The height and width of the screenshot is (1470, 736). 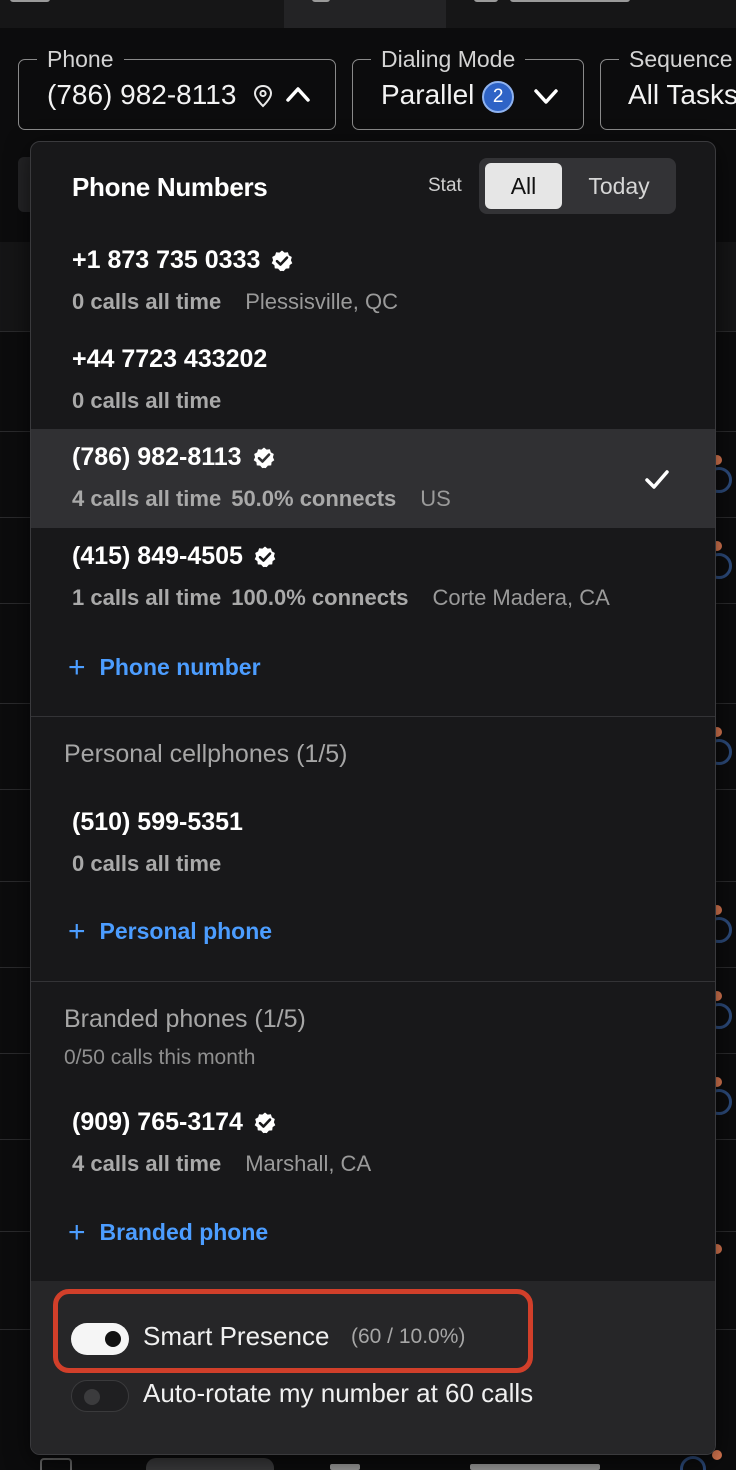 I want to click on number-location: Plessisville, QC, so click(x=322, y=301).